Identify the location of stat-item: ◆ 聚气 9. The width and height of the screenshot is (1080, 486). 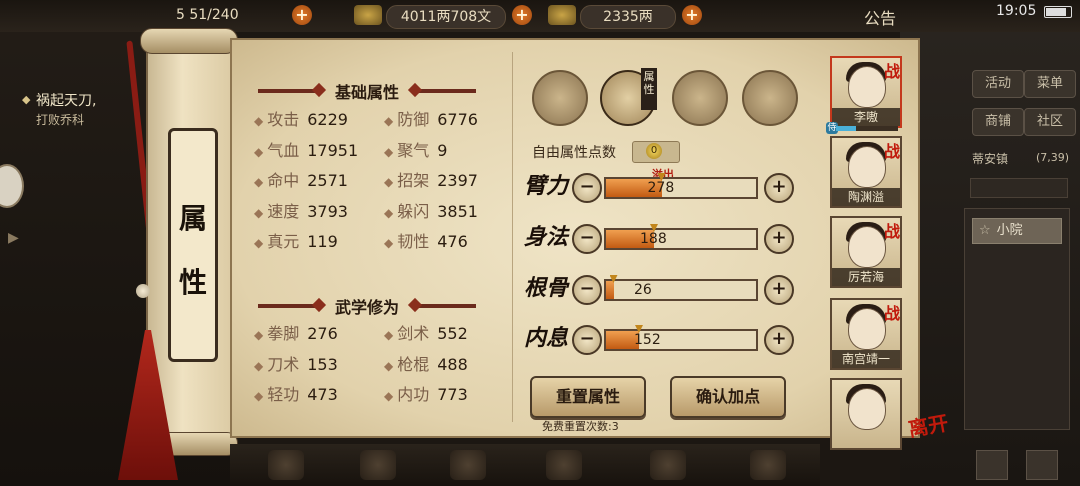
(415, 151).